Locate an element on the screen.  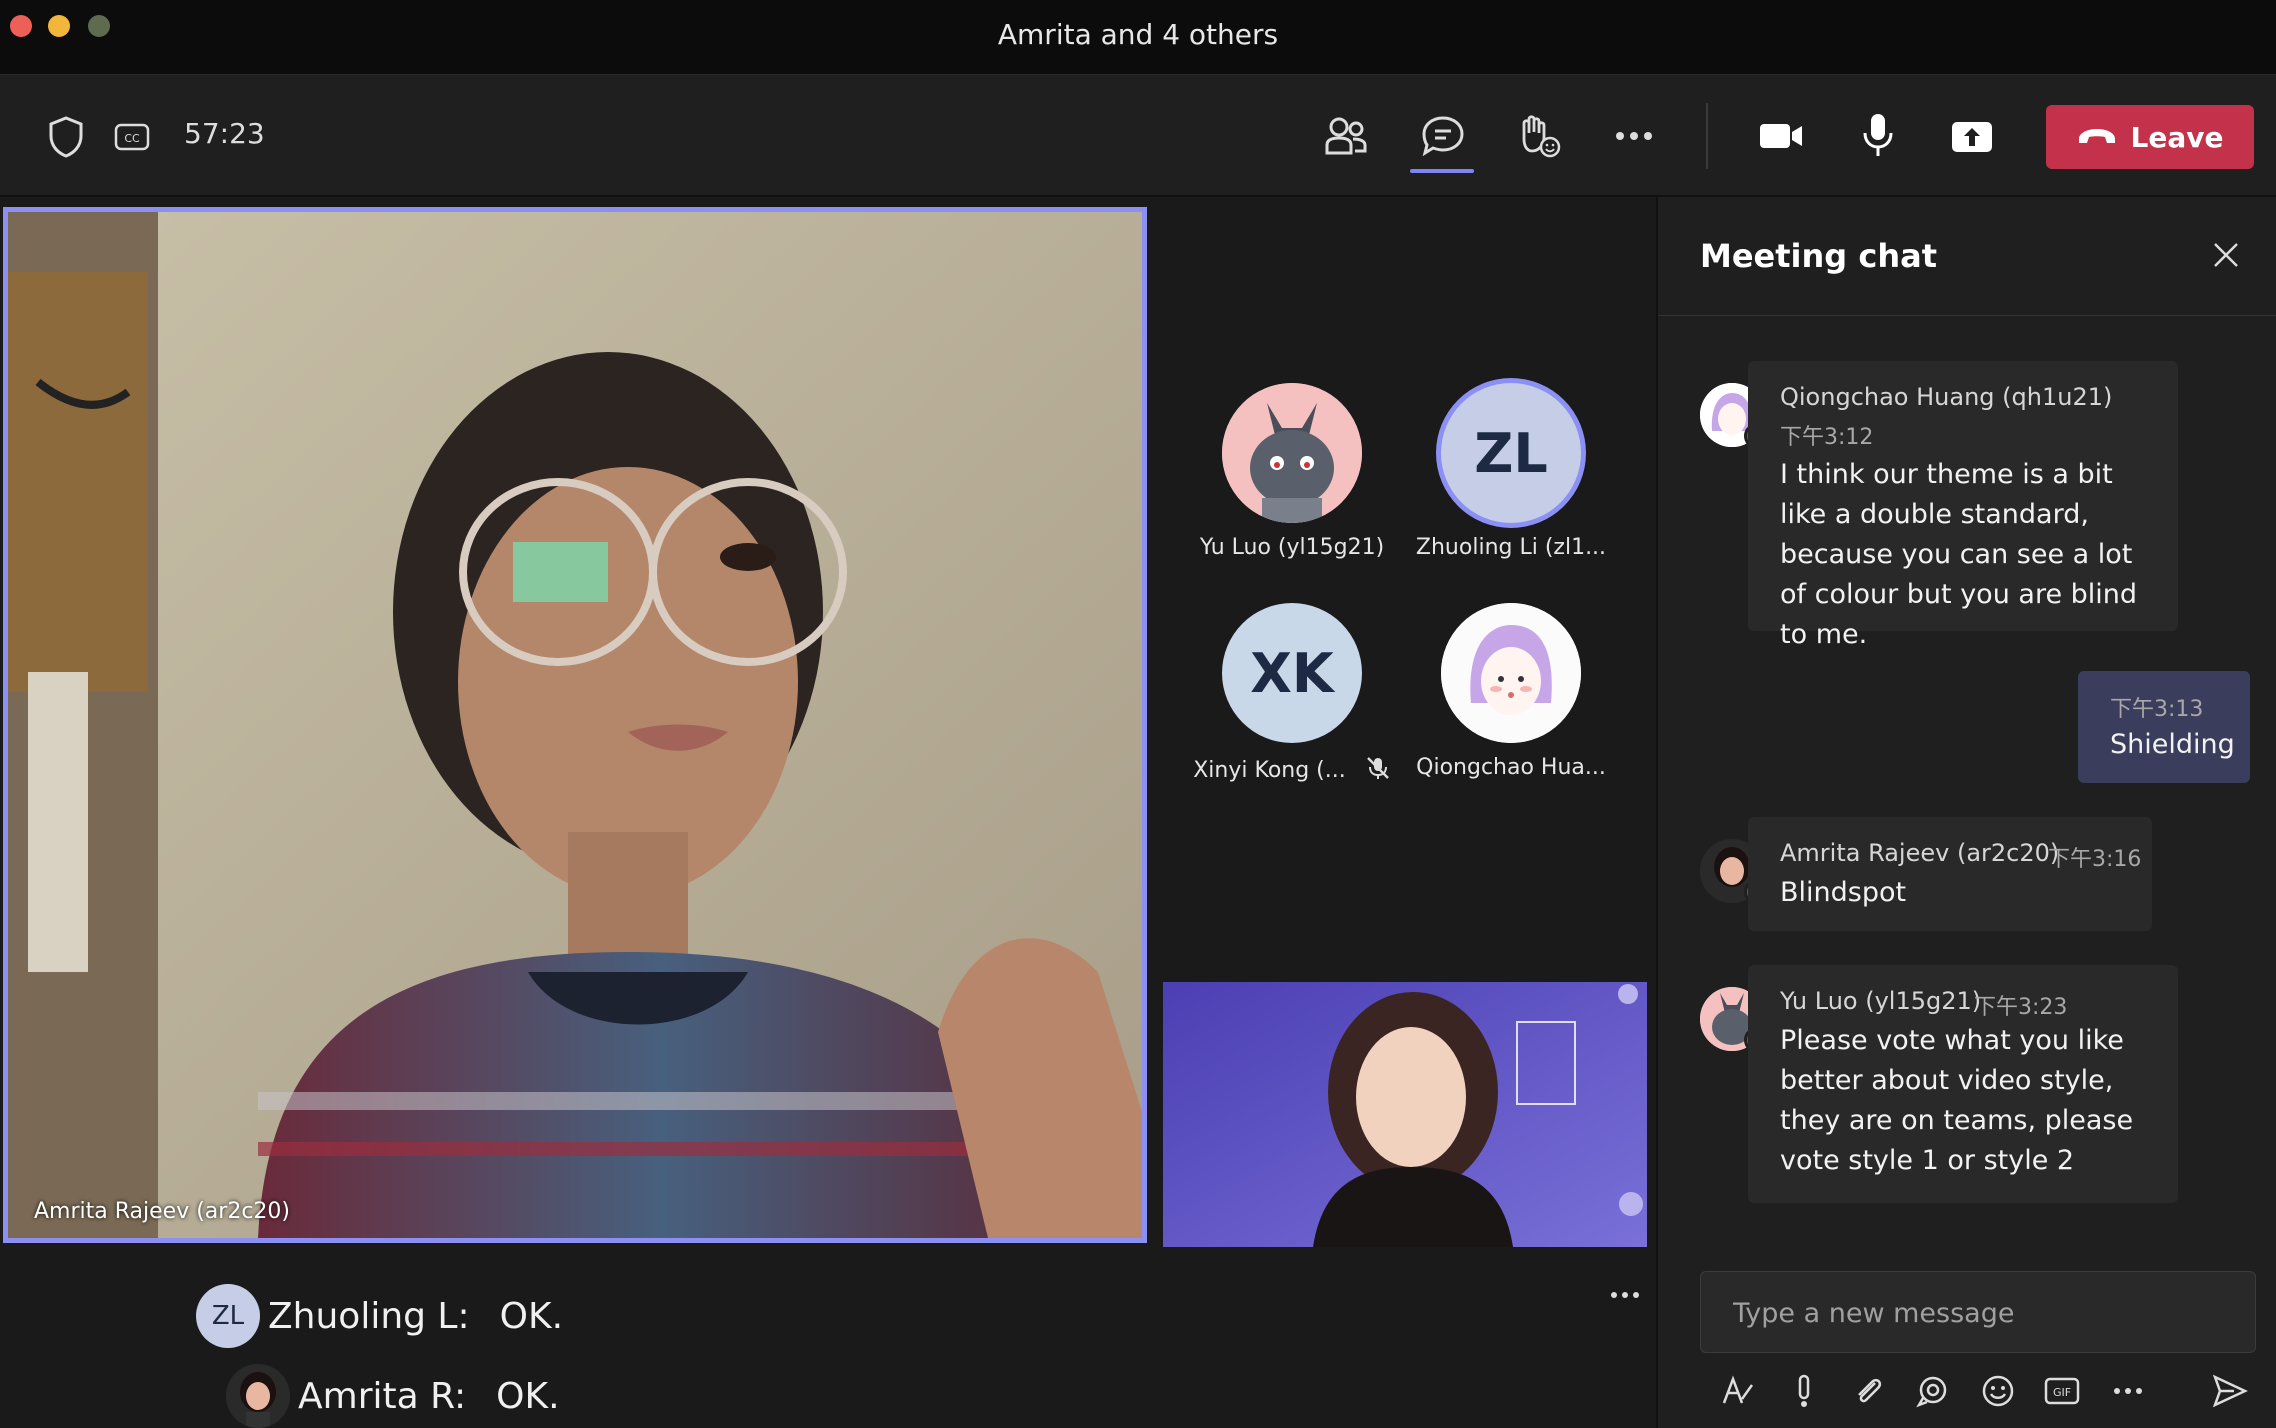
message-time: 下午3:23 is located at coordinates (2021, 1007).